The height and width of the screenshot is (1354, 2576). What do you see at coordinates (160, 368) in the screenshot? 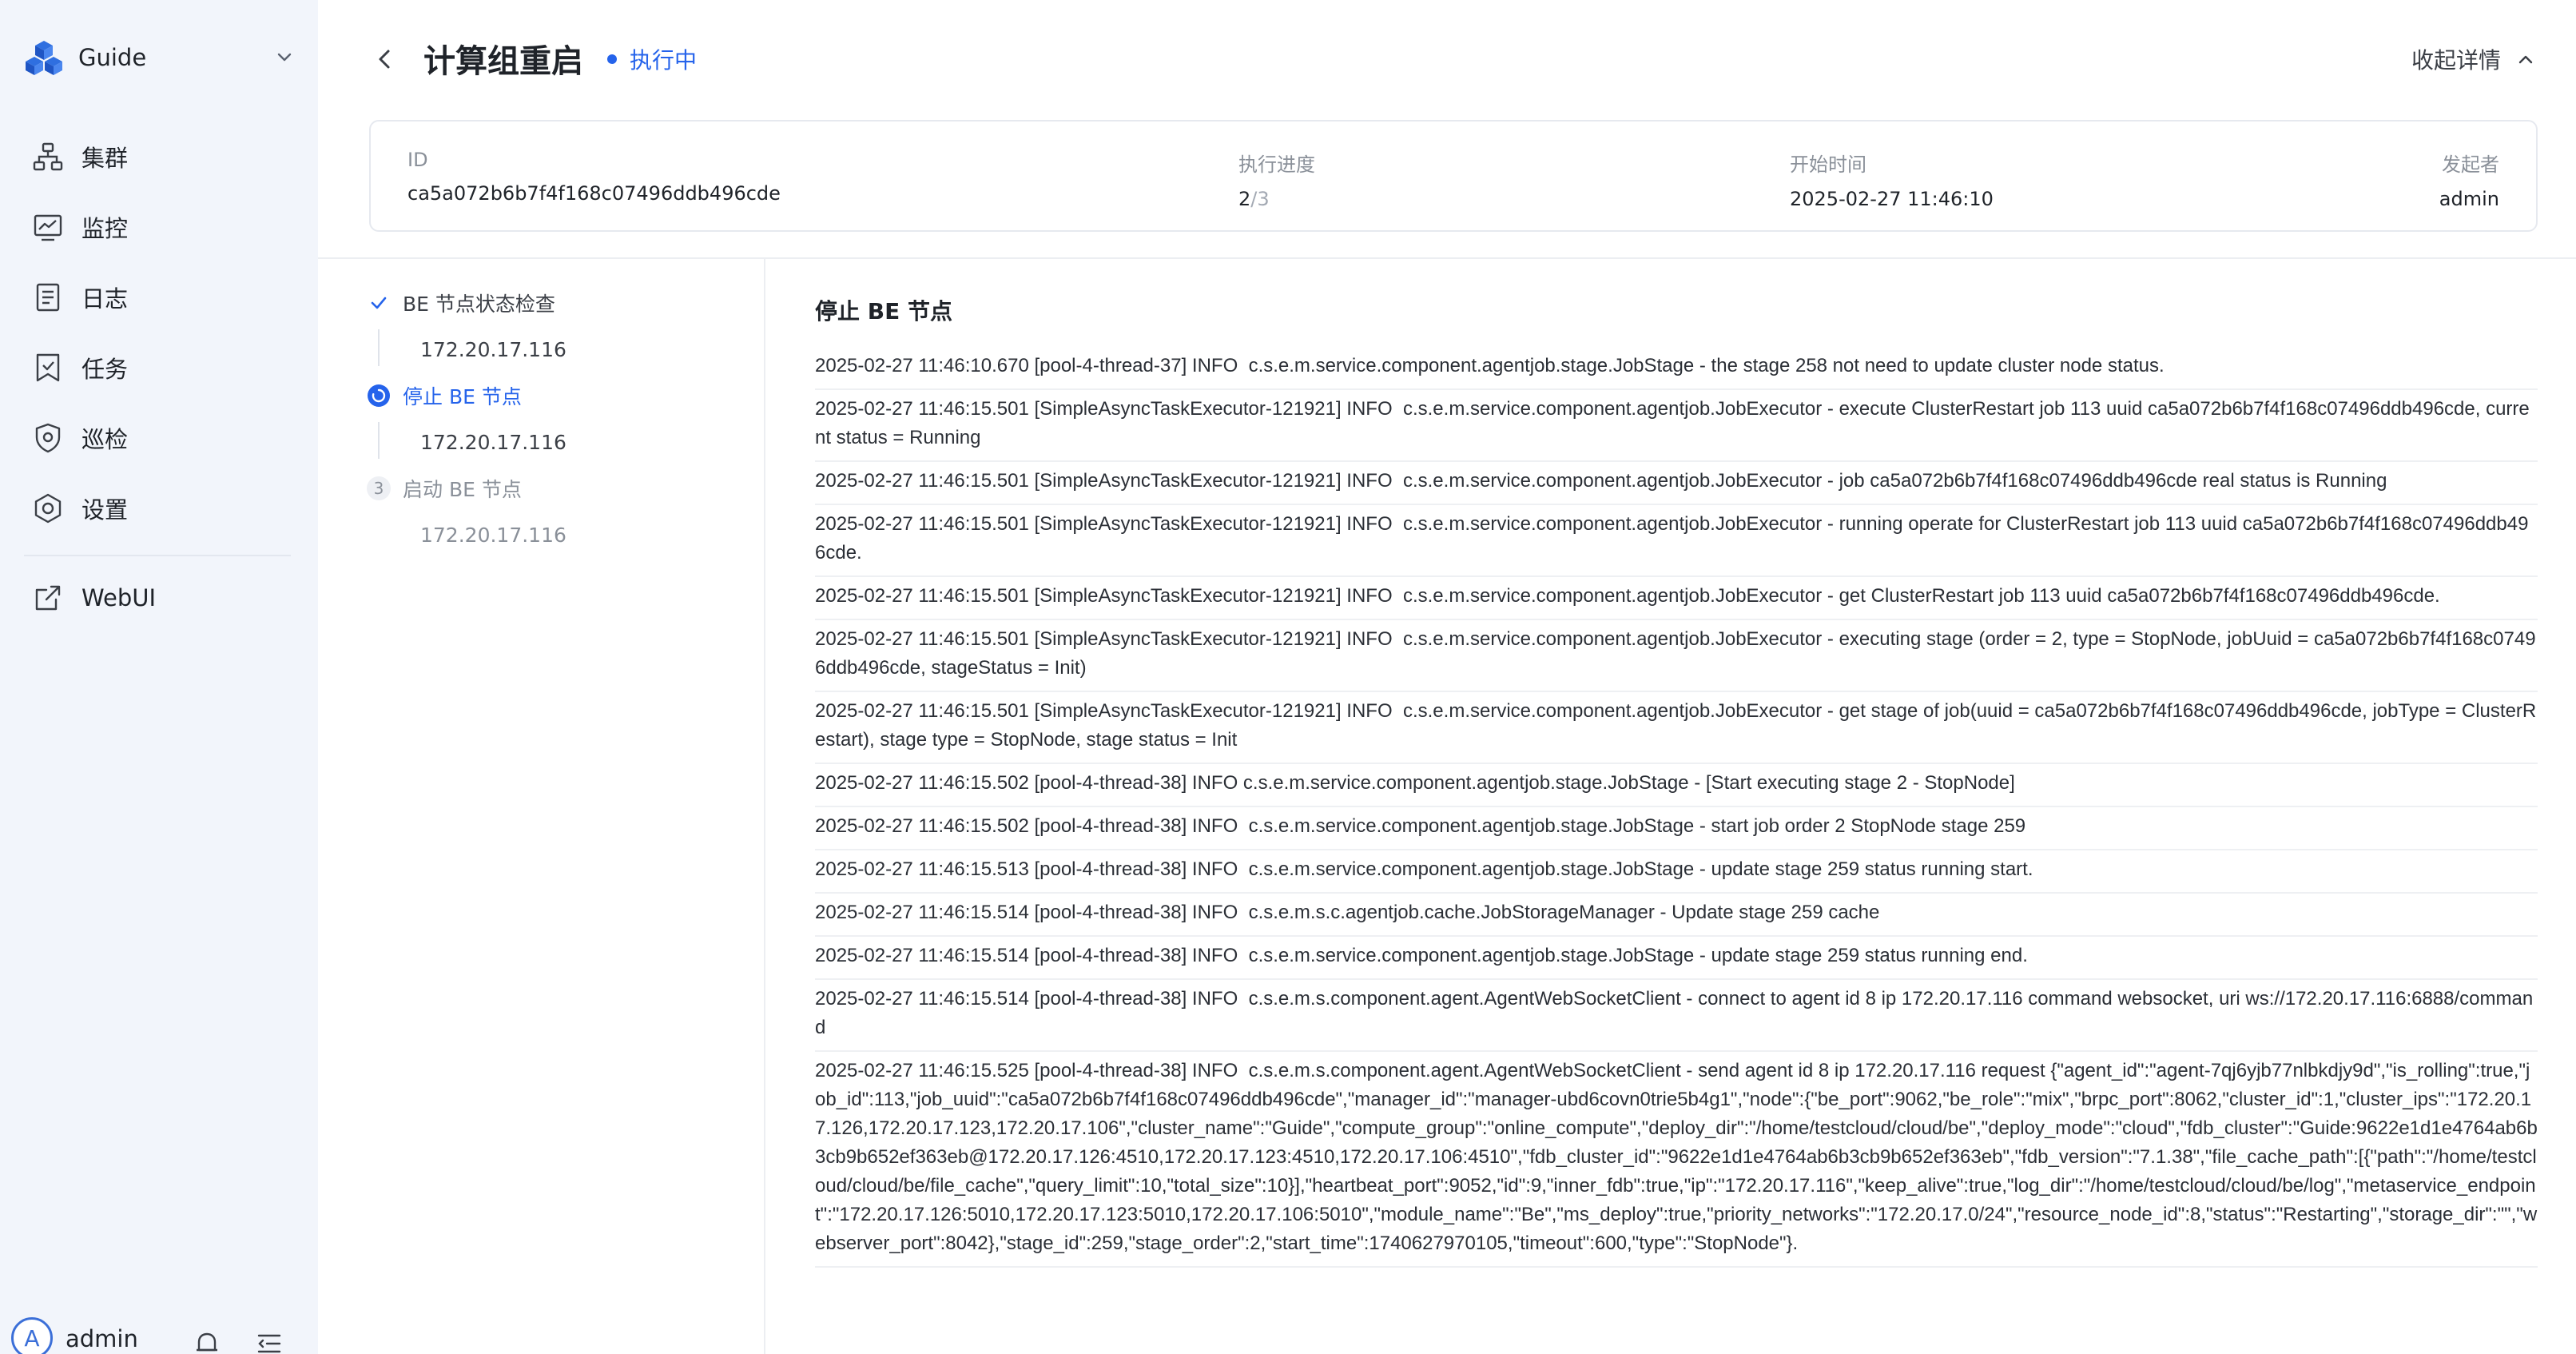
I see `sidebar-item-task: 任务` at bounding box center [160, 368].